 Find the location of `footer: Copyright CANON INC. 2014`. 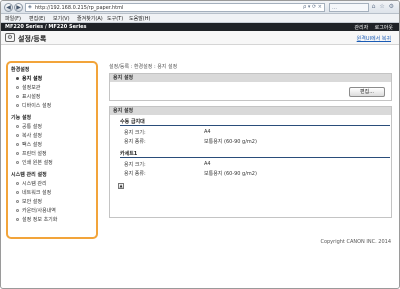

footer: Copyright CANON INC. 2014 is located at coordinates (200, 242).